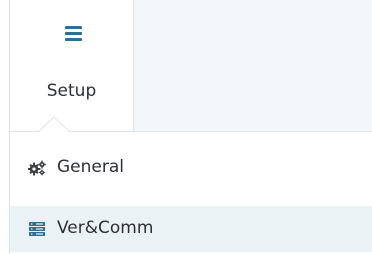 The height and width of the screenshot is (254, 372). I want to click on server-list-icon, so click(37, 229).